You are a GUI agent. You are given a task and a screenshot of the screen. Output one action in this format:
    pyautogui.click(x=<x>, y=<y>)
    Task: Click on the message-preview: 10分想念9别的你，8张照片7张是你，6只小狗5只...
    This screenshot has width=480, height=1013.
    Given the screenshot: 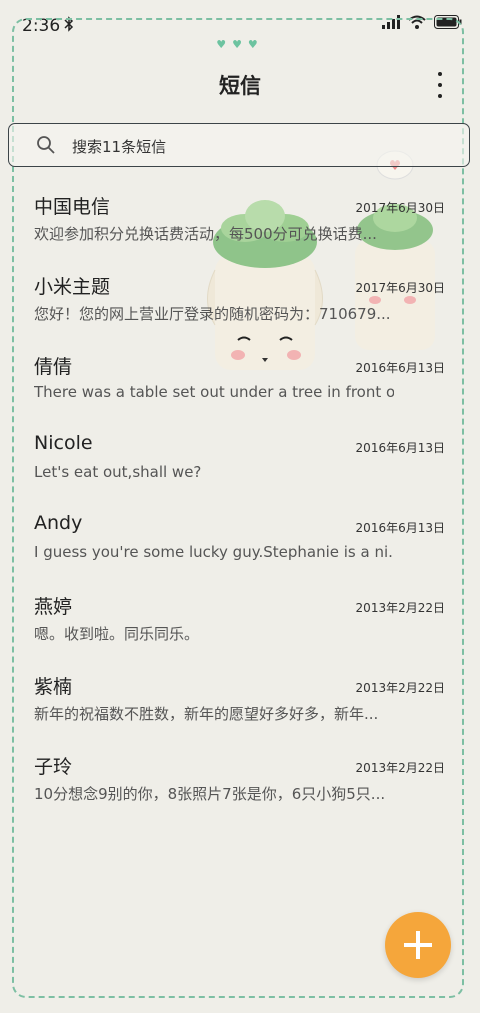 What is the action you would take?
    pyautogui.click(x=210, y=794)
    